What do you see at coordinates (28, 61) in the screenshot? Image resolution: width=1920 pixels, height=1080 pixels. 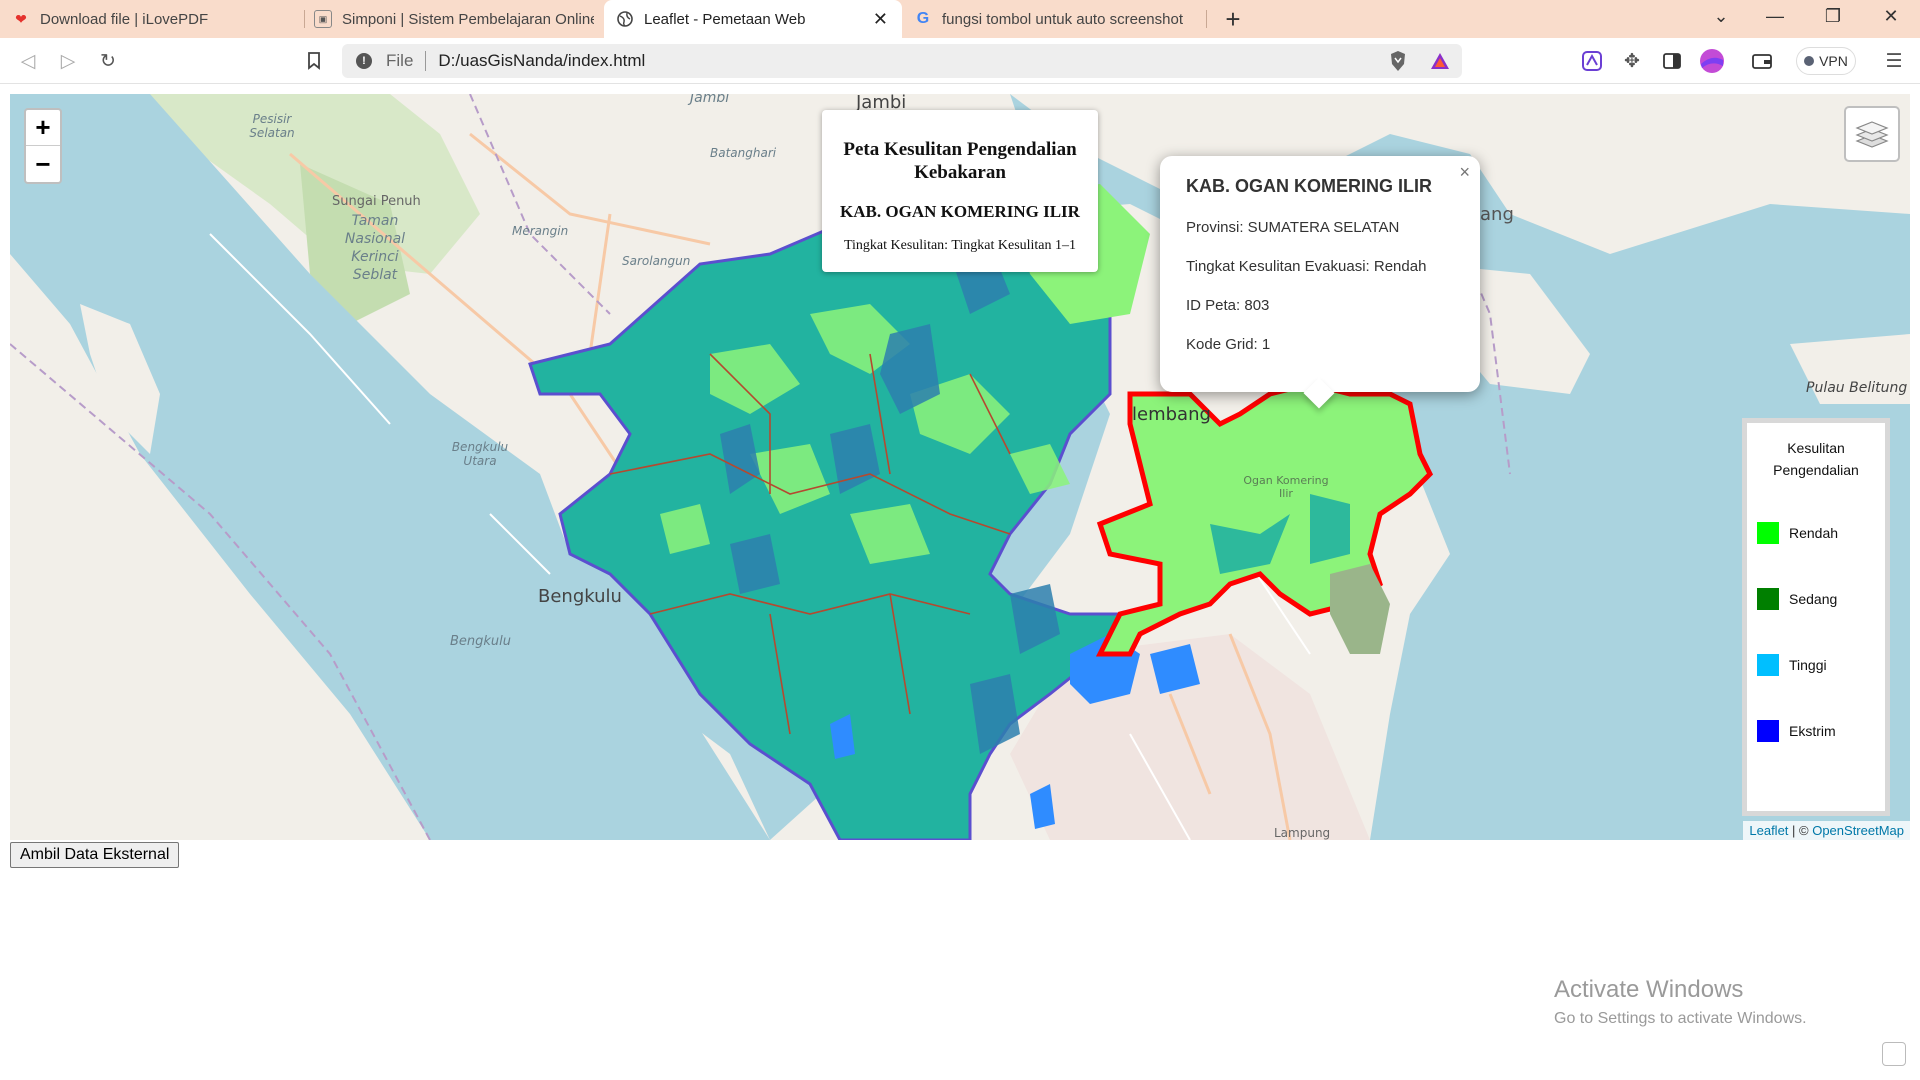 I see `back-icon: ◁` at bounding box center [28, 61].